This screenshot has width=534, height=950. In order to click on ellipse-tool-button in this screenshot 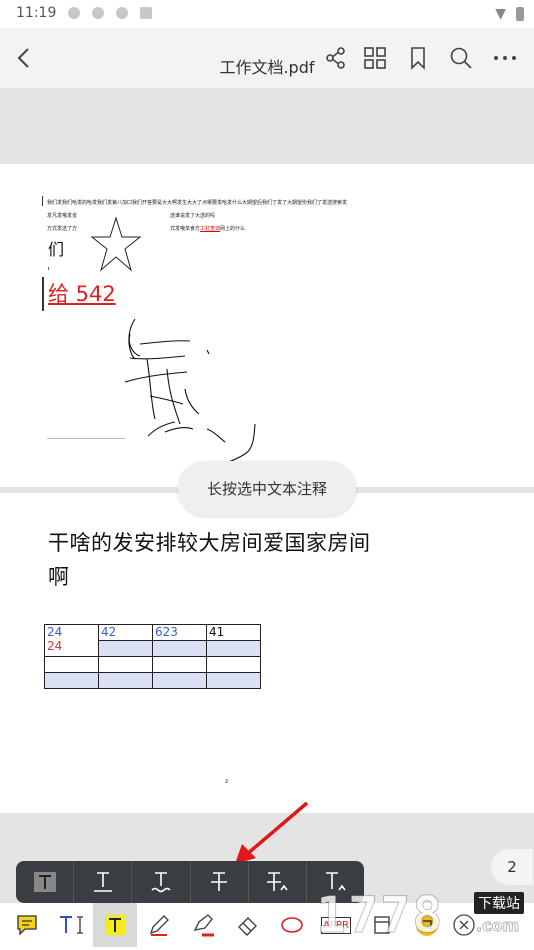, I will do `click(292, 925)`.